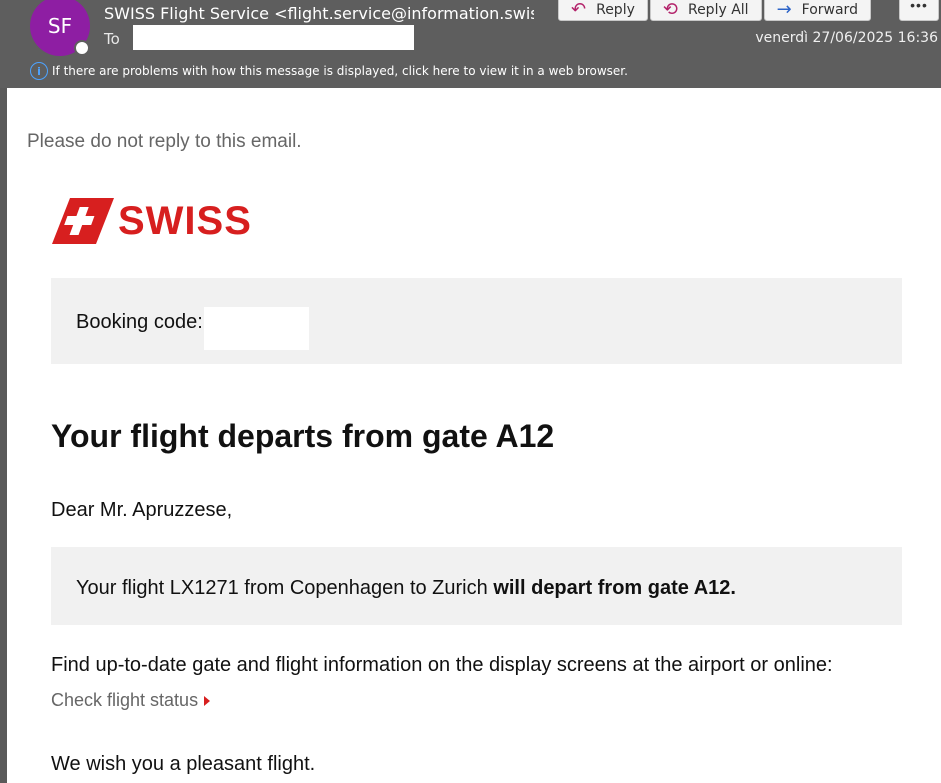  Describe the element at coordinates (207, 700) in the screenshot. I see `caret-right-icon` at that location.